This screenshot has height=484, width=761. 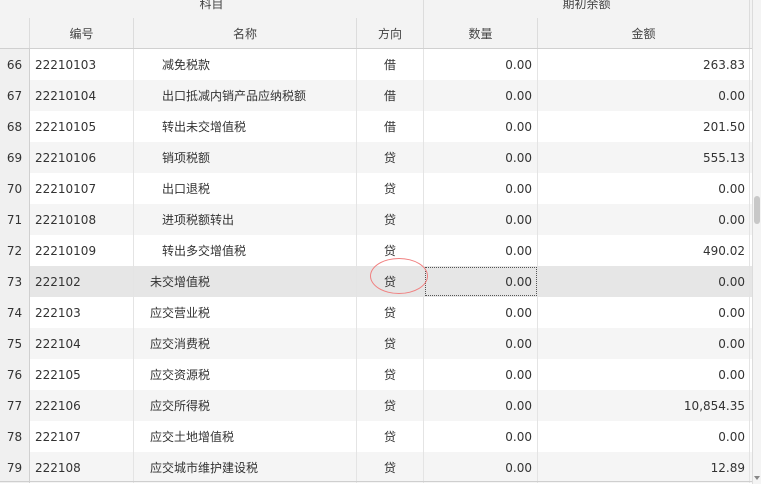 What do you see at coordinates (82, 188) in the screenshot?
I see `account-code: 22210107` at bounding box center [82, 188].